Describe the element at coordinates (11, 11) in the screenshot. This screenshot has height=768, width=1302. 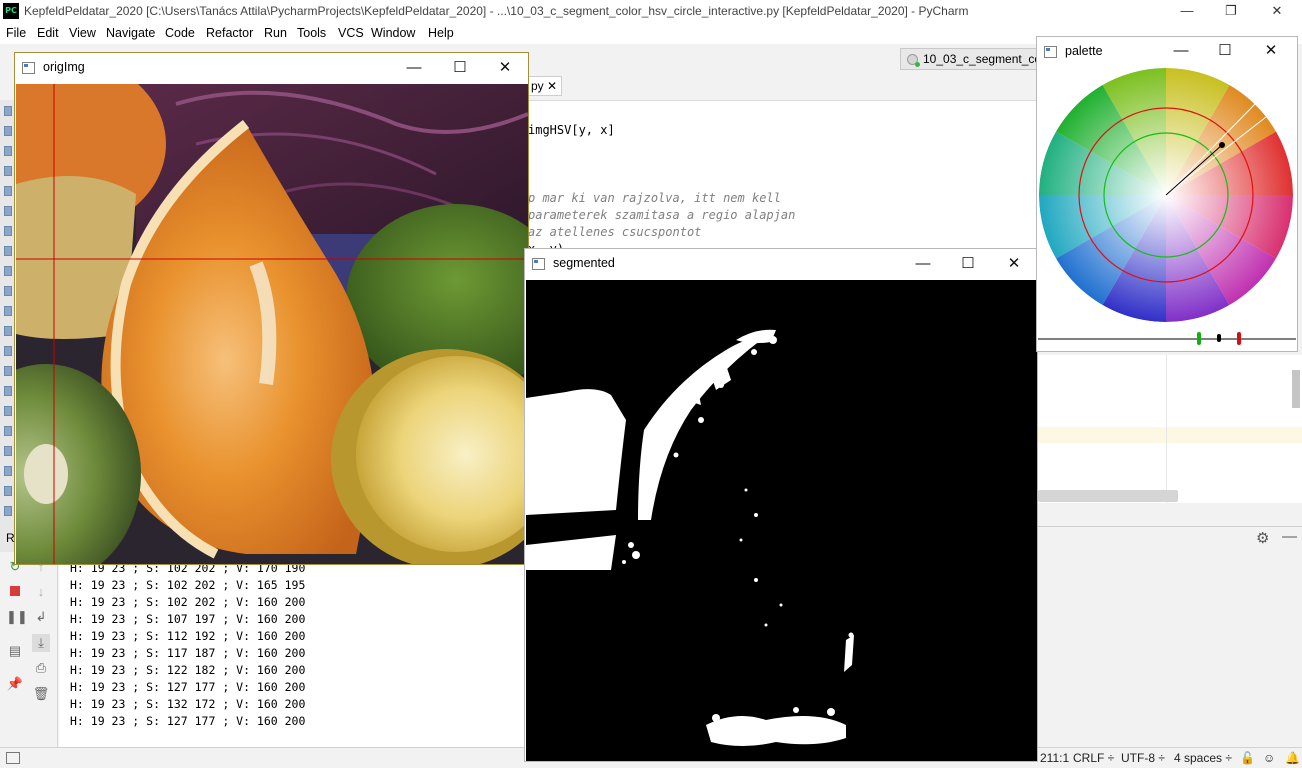
I see `pycharm-logo-icon: PC` at that location.